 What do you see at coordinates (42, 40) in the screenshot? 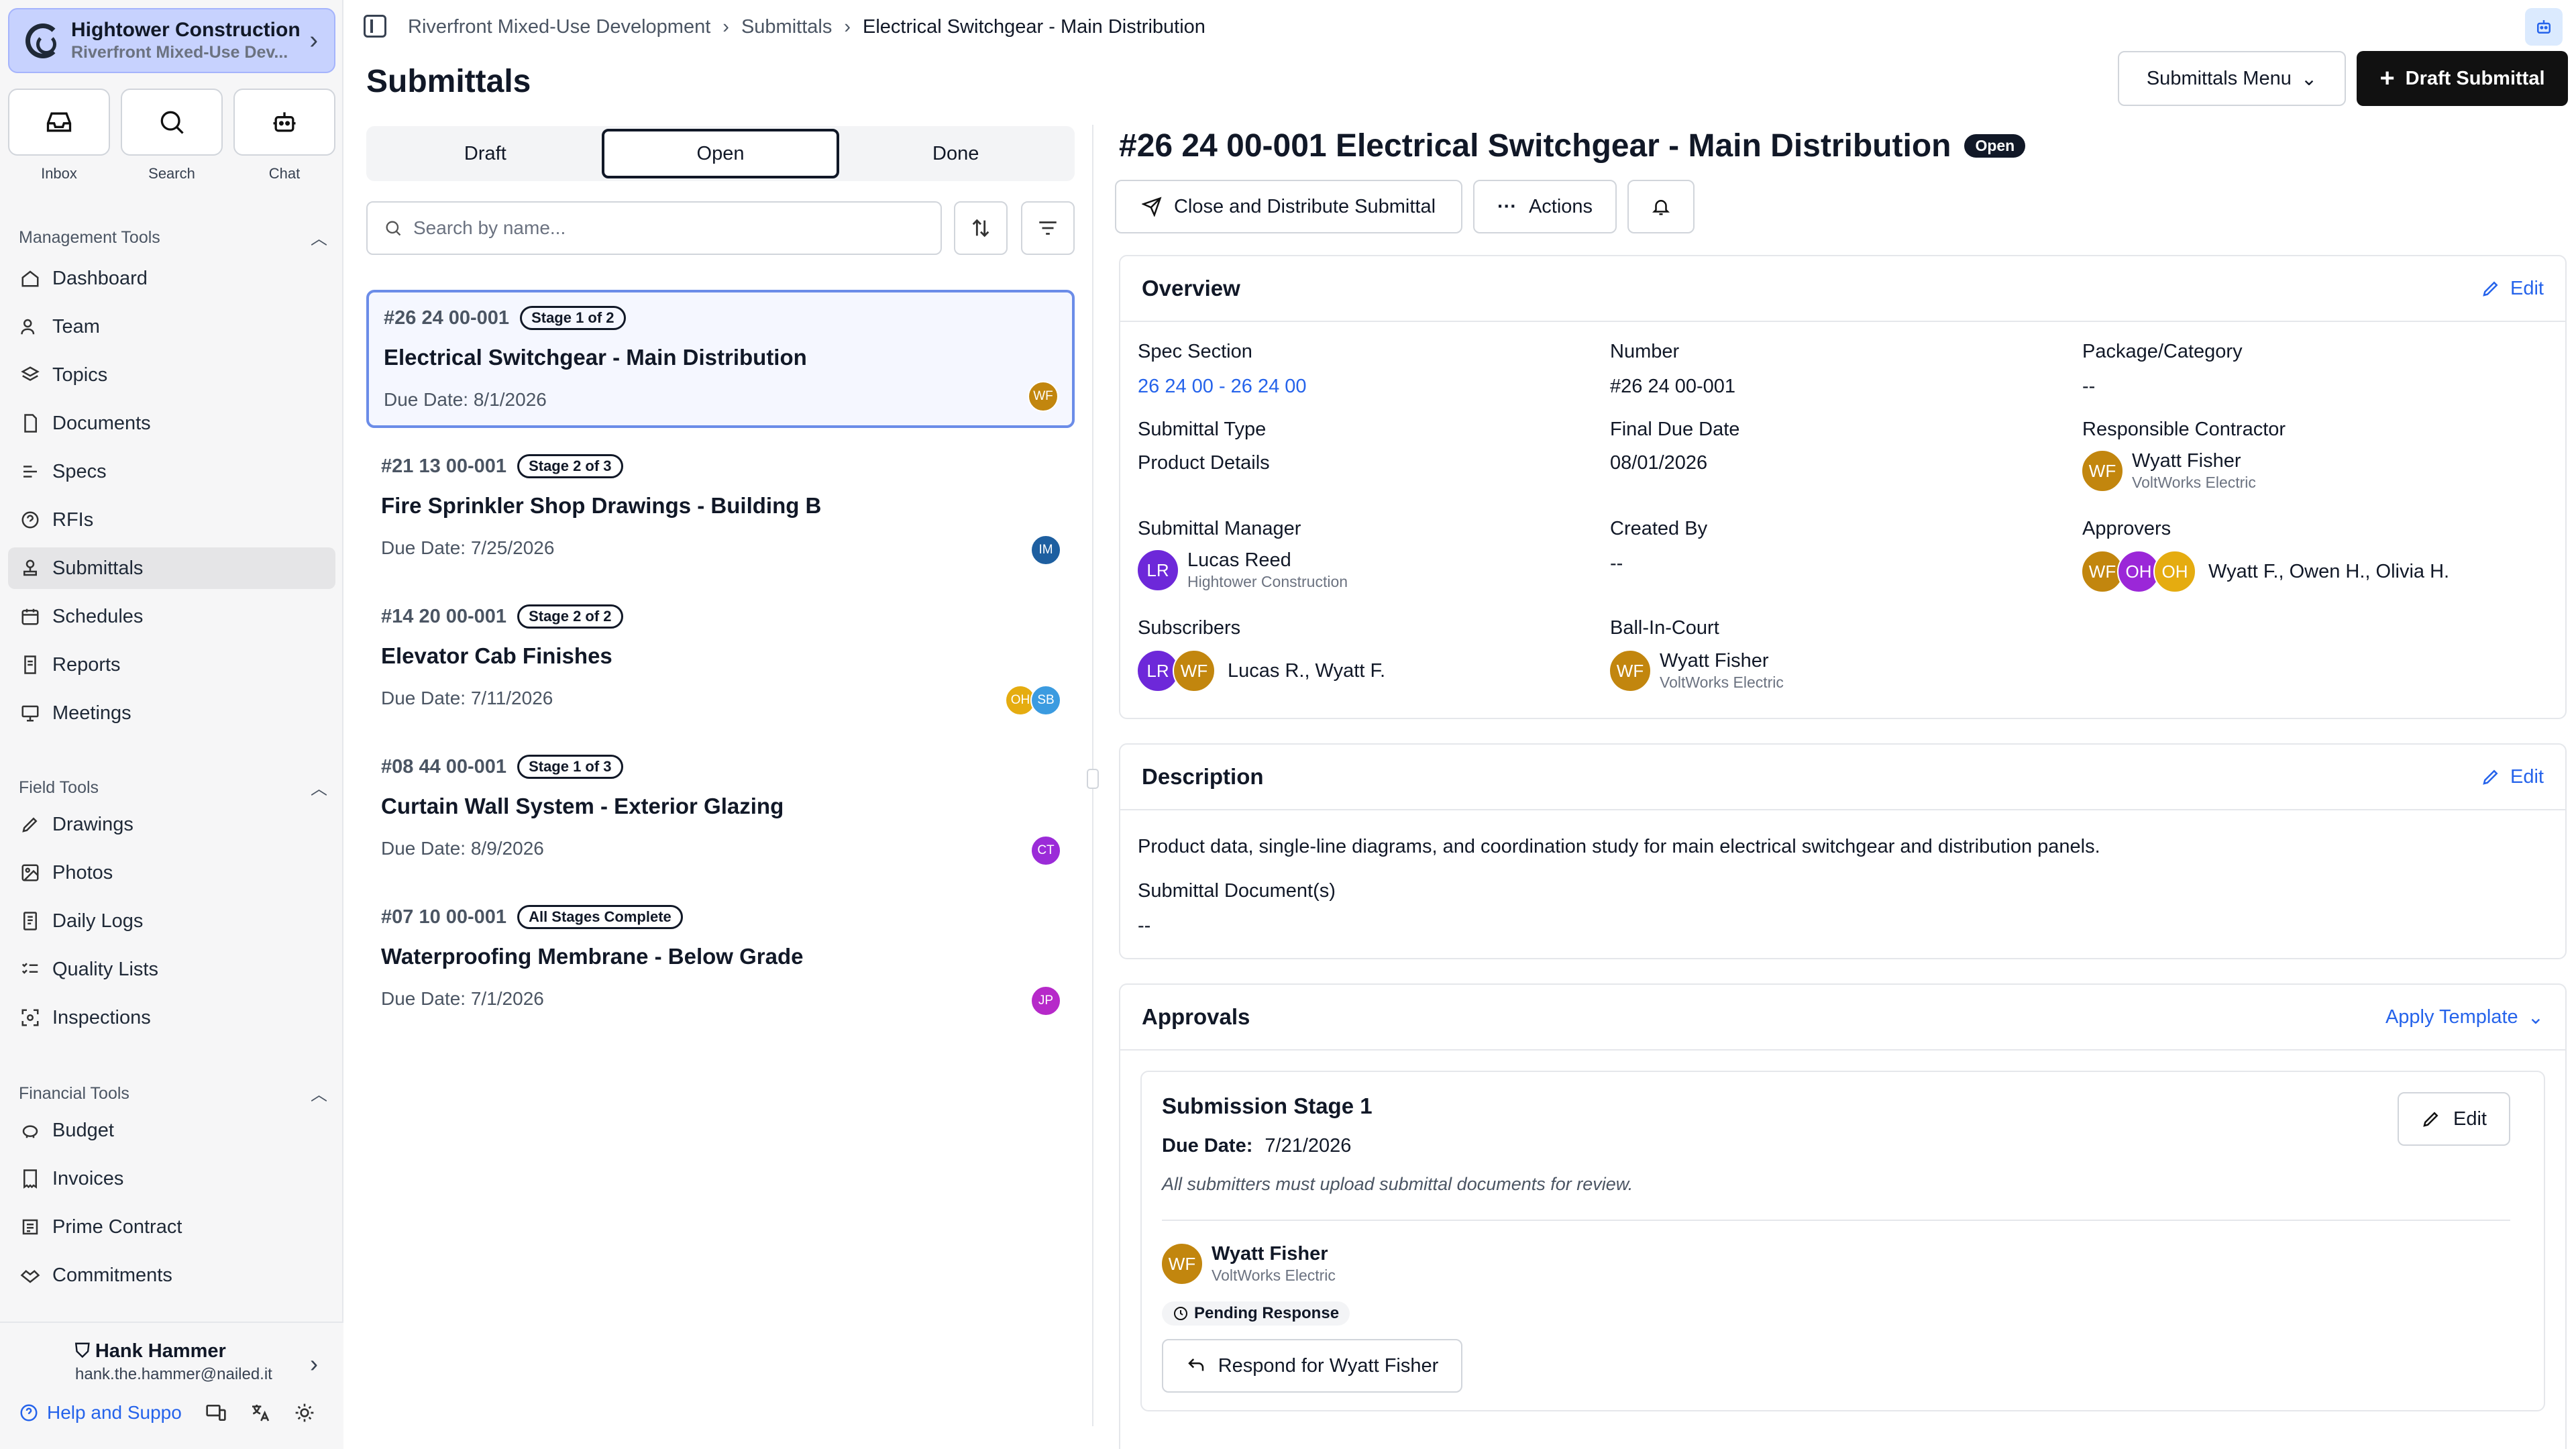
I see `company-logo-icon` at bounding box center [42, 40].